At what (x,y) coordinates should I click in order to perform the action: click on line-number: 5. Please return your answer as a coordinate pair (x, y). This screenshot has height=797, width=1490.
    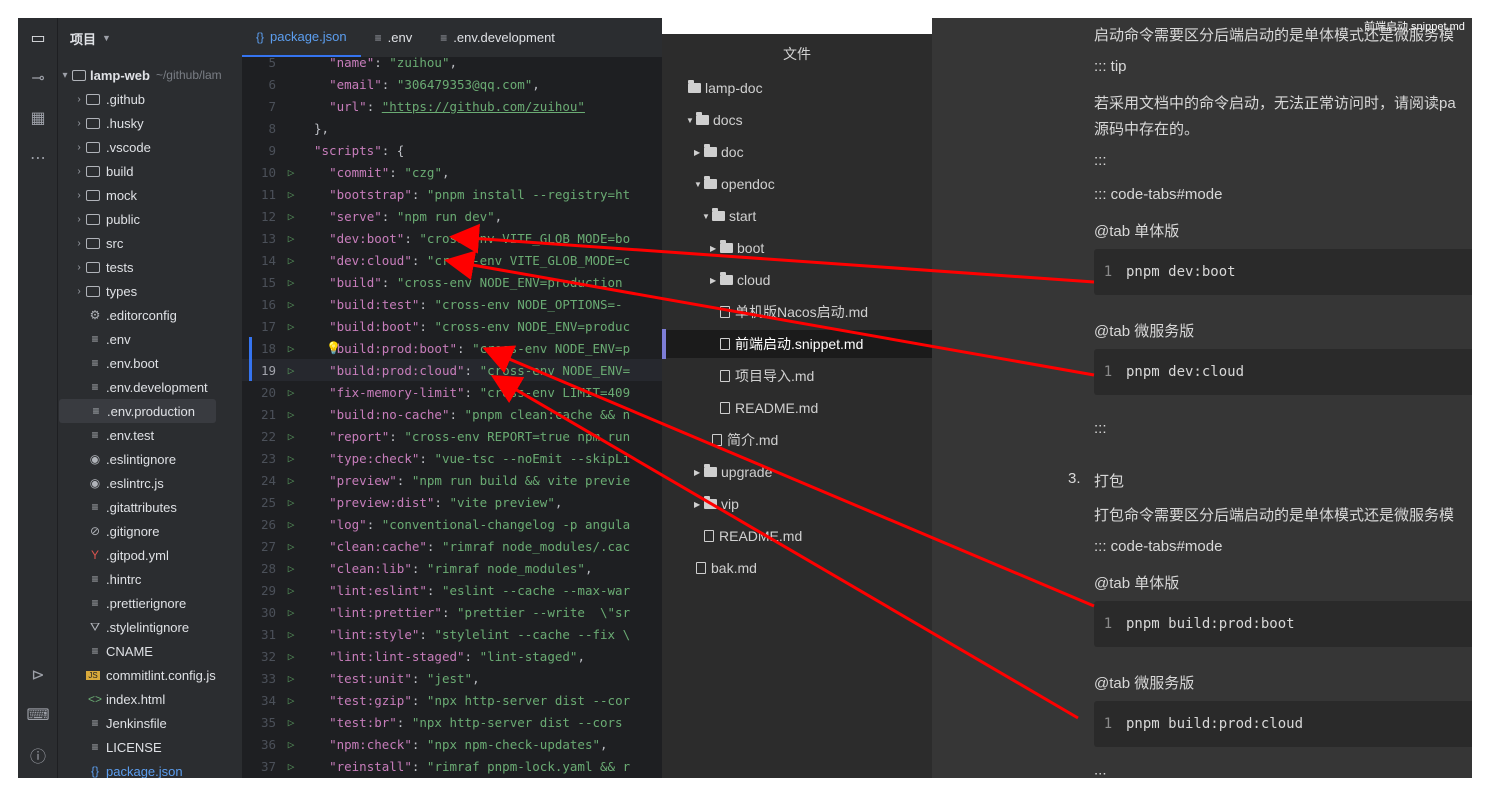
    Looking at the image, I should click on (272, 62).